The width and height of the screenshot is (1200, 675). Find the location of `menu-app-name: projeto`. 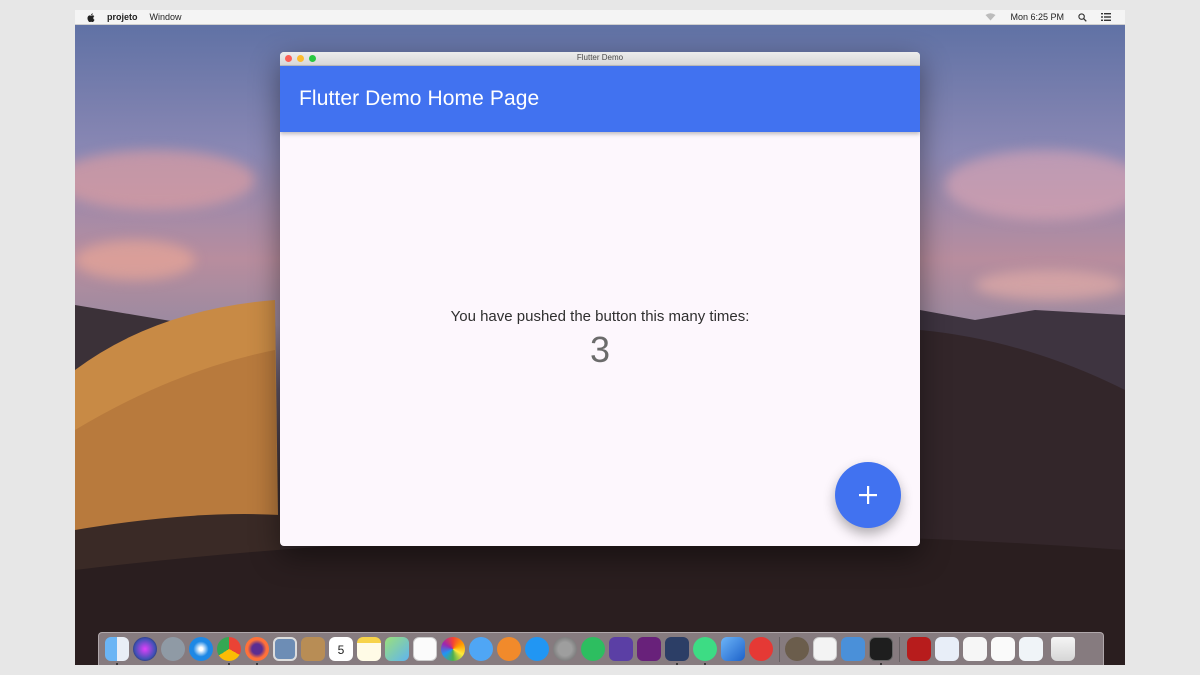

menu-app-name: projeto is located at coordinates (122, 17).